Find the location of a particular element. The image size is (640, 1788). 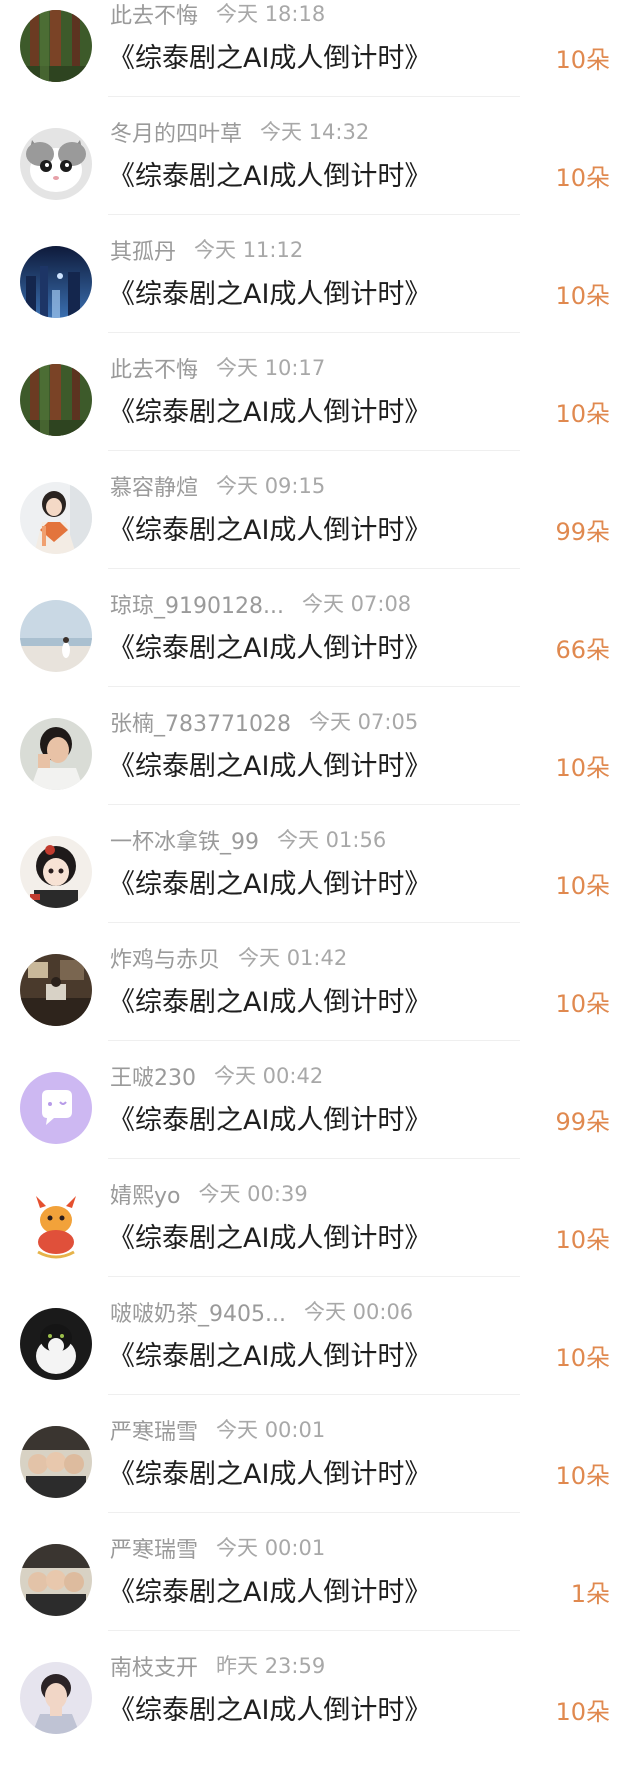

list-item: 此去不悔 今天 10:17 《综泰剧之AI成人倒计时》 10朵 is located at coordinates (320, 413).